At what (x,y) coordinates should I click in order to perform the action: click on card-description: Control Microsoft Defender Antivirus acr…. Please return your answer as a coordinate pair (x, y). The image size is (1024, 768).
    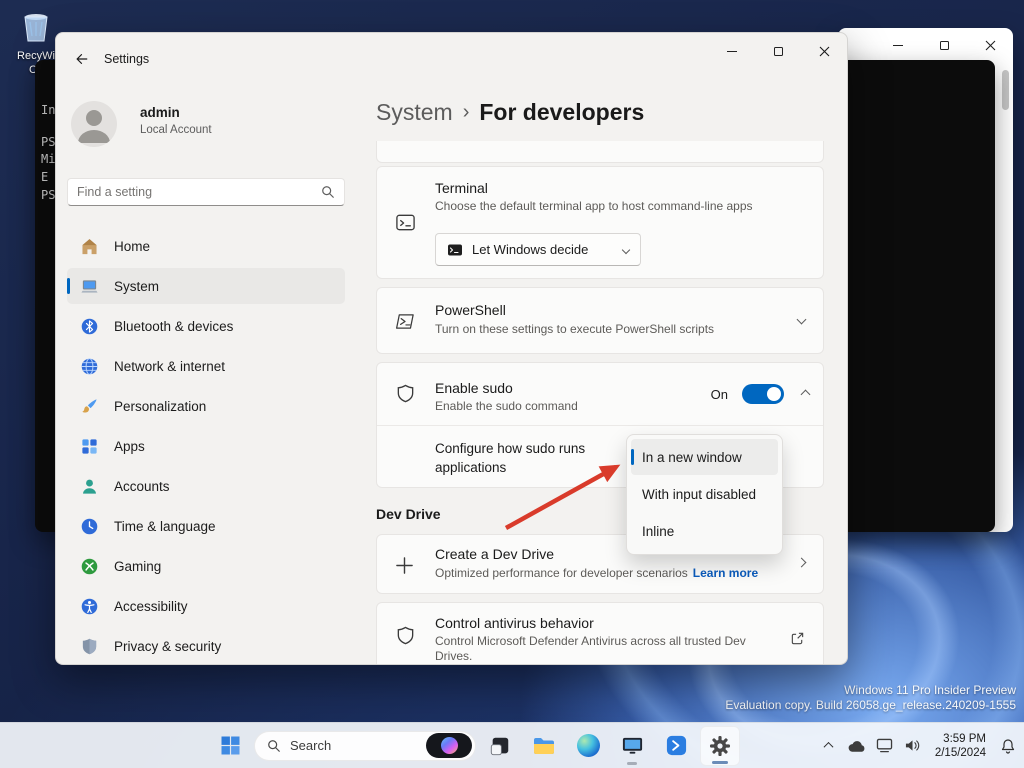
    Looking at the image, I should click on (590, 648).